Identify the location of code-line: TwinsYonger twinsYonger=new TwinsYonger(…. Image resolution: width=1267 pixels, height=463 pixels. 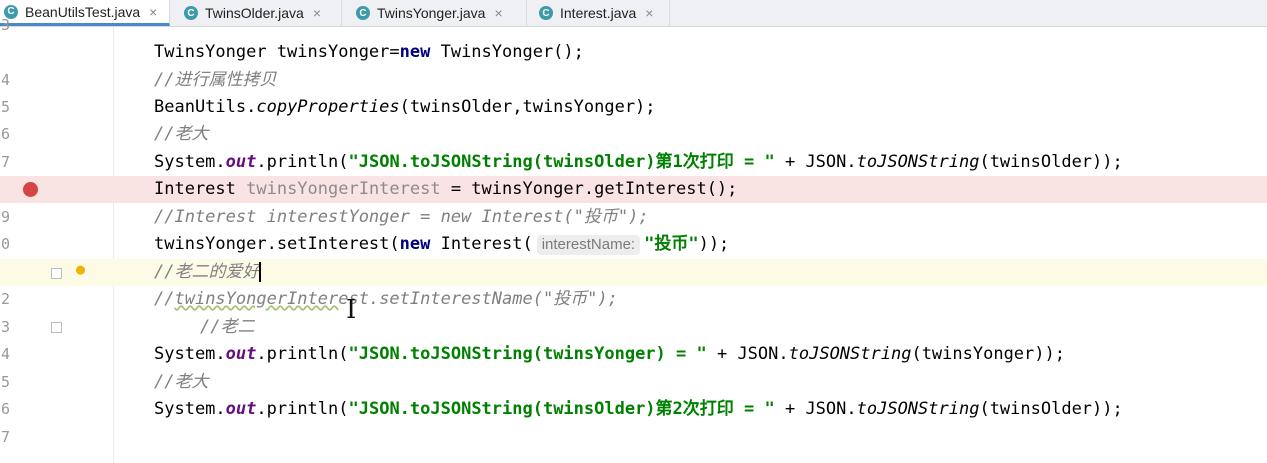
(633, 52).